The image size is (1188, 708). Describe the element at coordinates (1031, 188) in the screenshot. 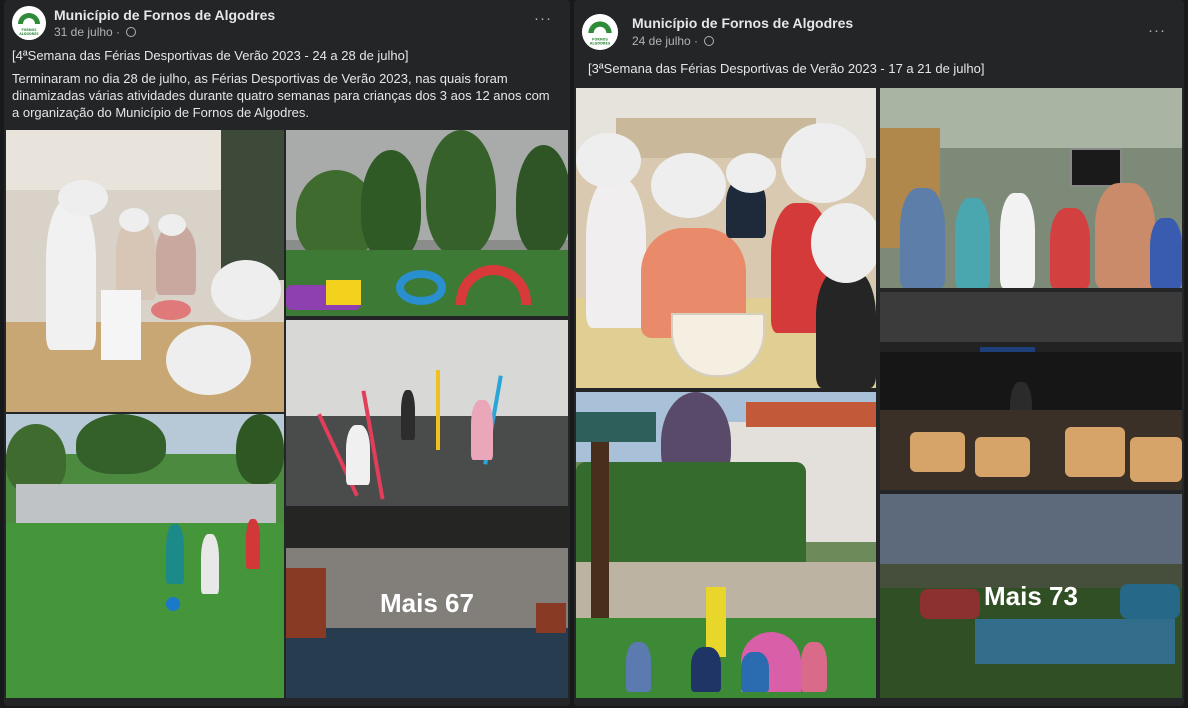

I see `photo-kids-hands-up` at that location.